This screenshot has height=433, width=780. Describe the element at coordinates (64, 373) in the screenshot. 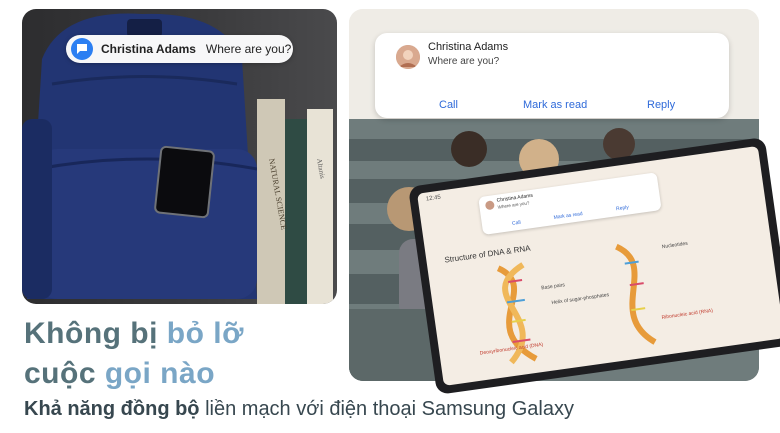

I see `headline-text: cuộc` at that location.